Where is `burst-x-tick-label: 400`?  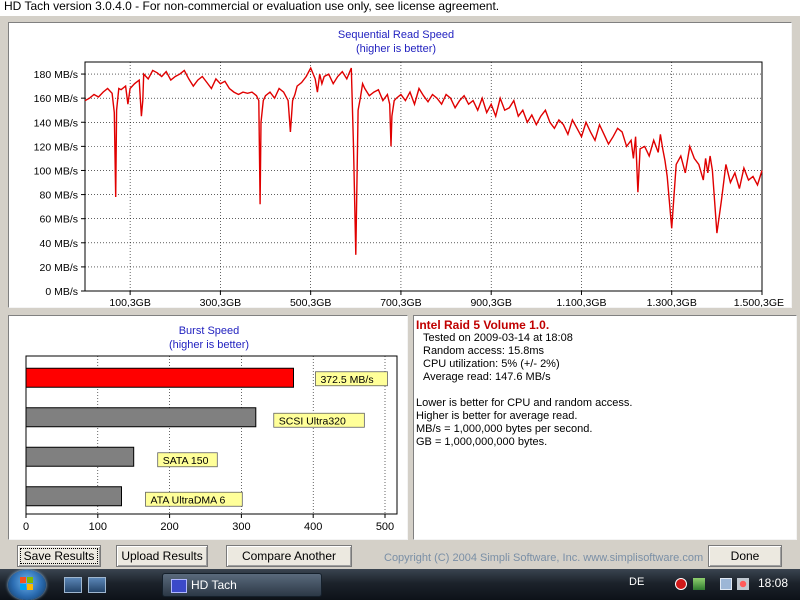 burst-x-tick-label: 400 is located at coordinates (313, 527).